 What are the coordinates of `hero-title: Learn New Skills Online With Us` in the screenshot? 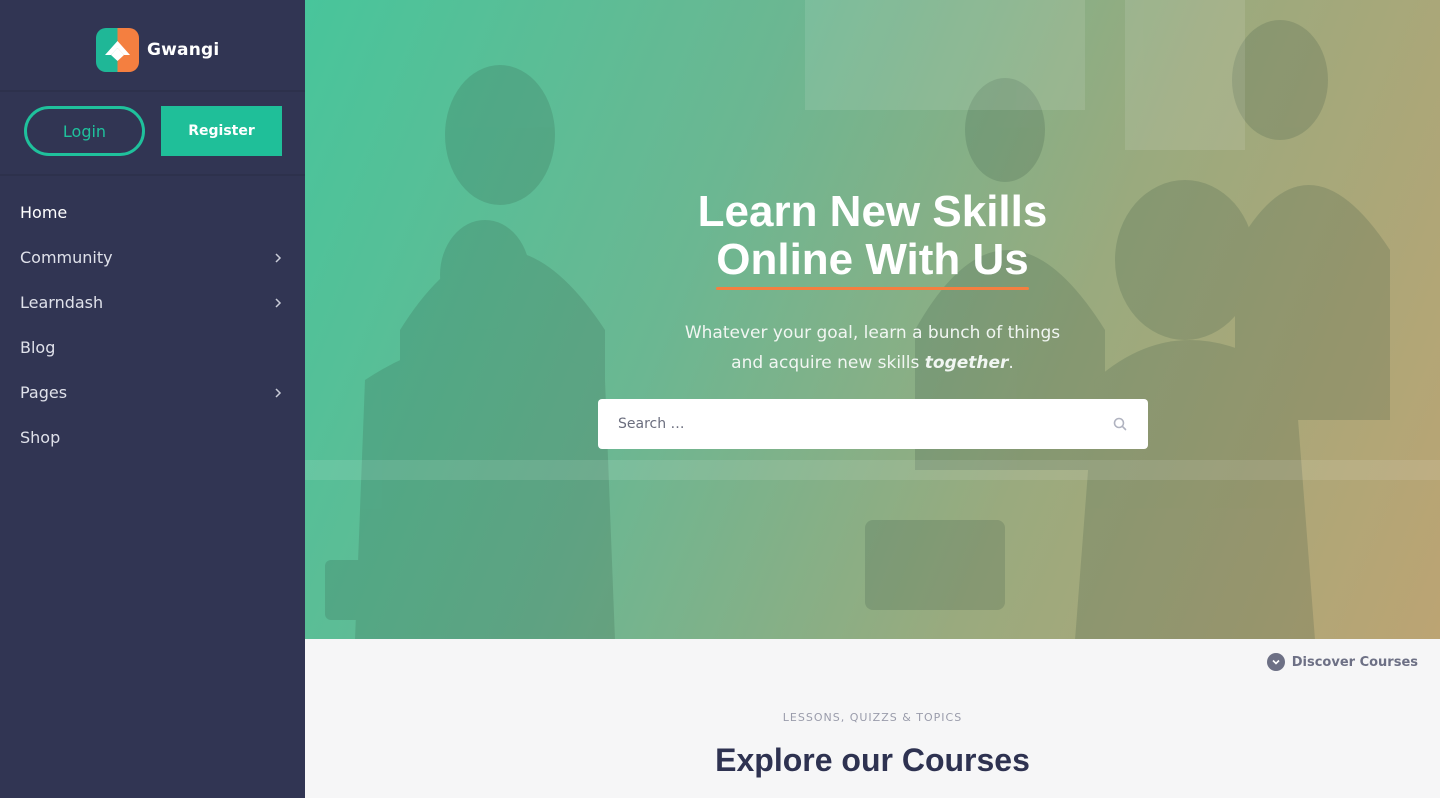 It's located at (872, 238).